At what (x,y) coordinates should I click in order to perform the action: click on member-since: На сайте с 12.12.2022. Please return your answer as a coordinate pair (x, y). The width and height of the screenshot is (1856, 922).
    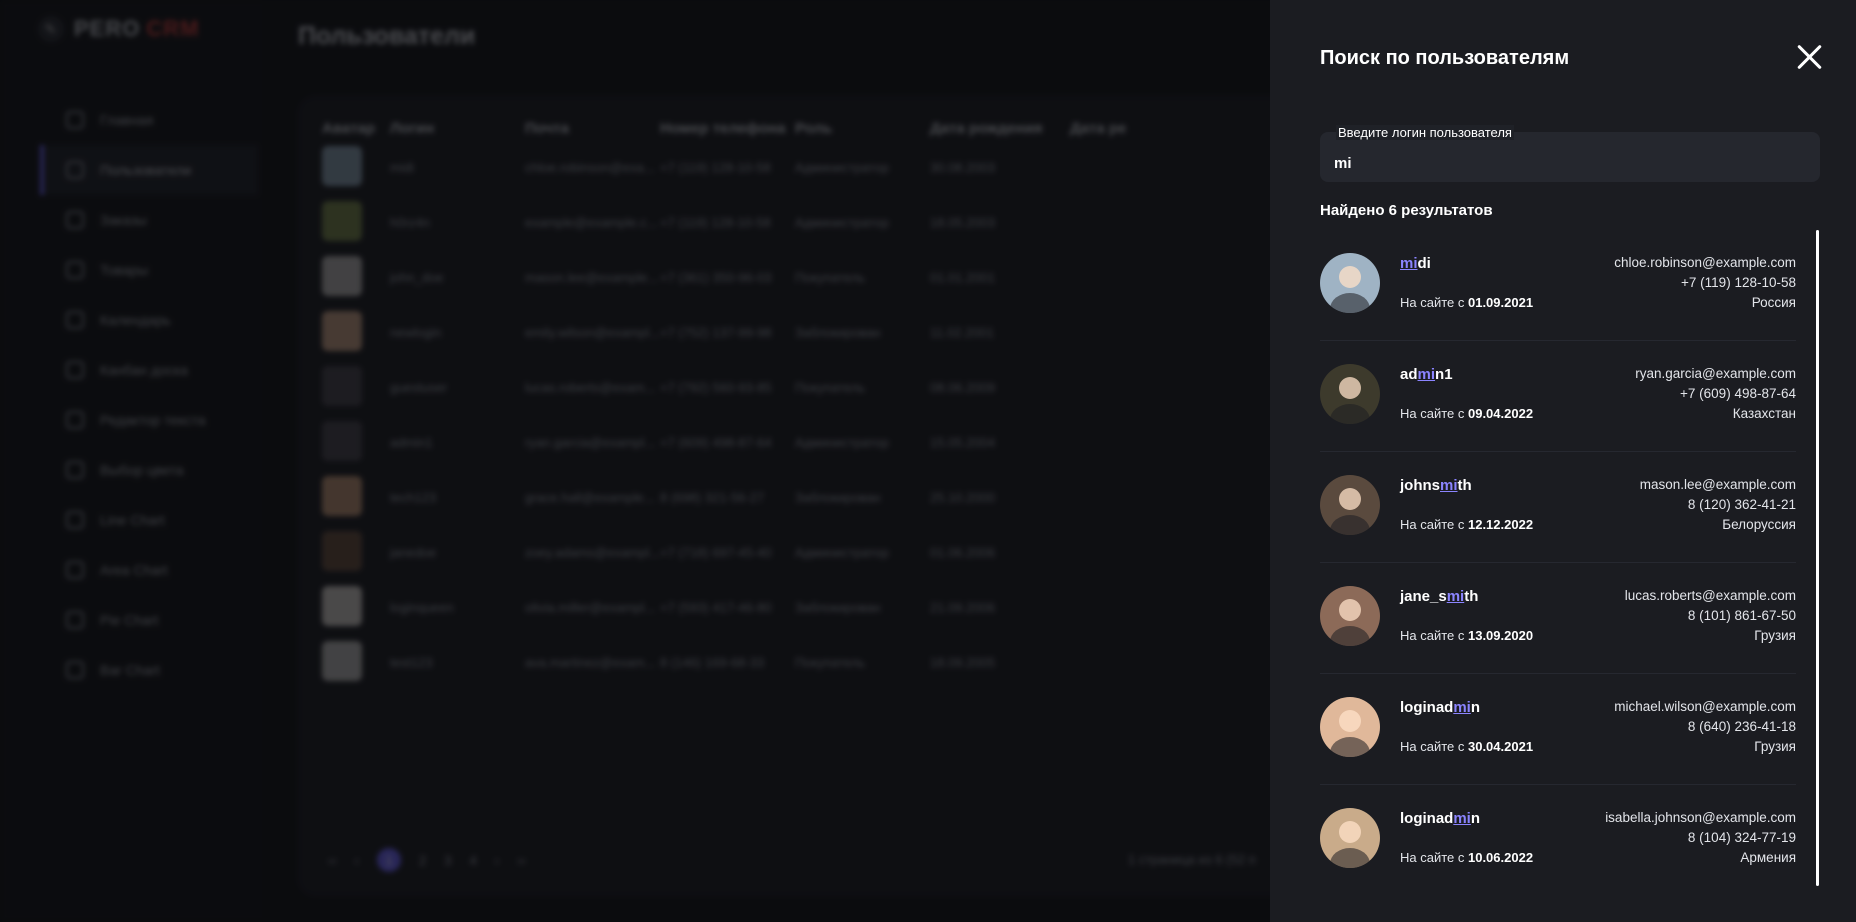
    Looking at the image, I should click on (1466, 524).